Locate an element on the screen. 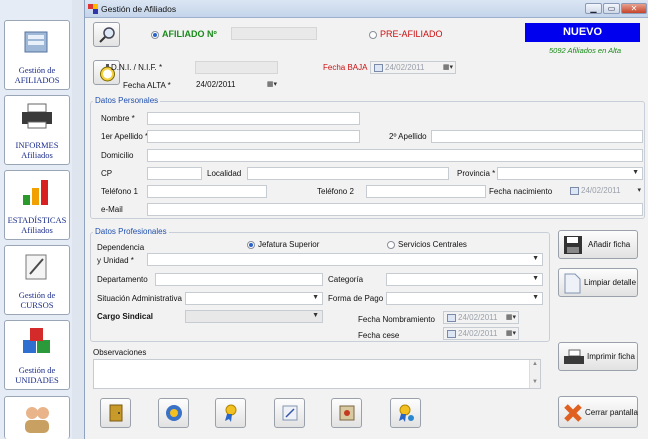 The image size is (648, 439). bar-chart-icon is located at coordinates (35, 192).